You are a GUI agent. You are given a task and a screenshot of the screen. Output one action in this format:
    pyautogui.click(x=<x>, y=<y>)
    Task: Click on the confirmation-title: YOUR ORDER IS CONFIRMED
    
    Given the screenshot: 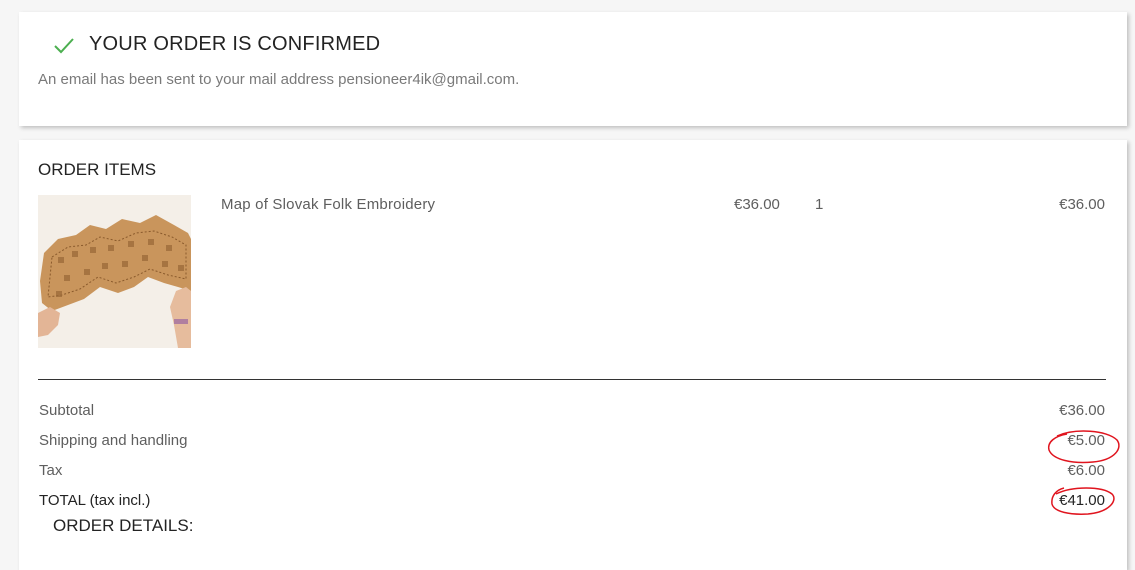 What is the action you would take?
    pyautogui.click(x=235, y=44)
    